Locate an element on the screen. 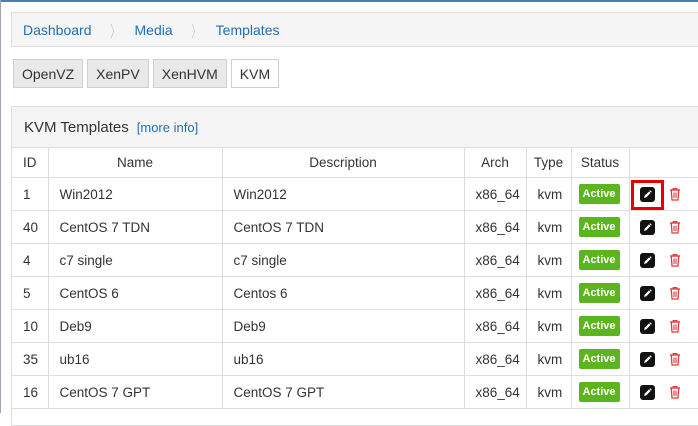  tab-xenhvm: XenHVM is located at coordinates (189, 73).